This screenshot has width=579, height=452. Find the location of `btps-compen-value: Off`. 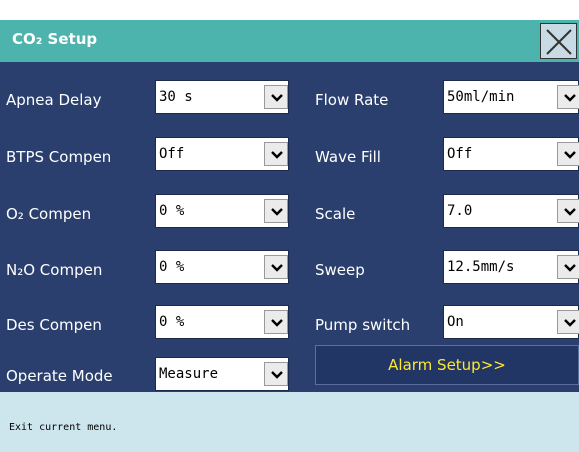

btps-compen-value: Off is located at coordinates (172, 154).